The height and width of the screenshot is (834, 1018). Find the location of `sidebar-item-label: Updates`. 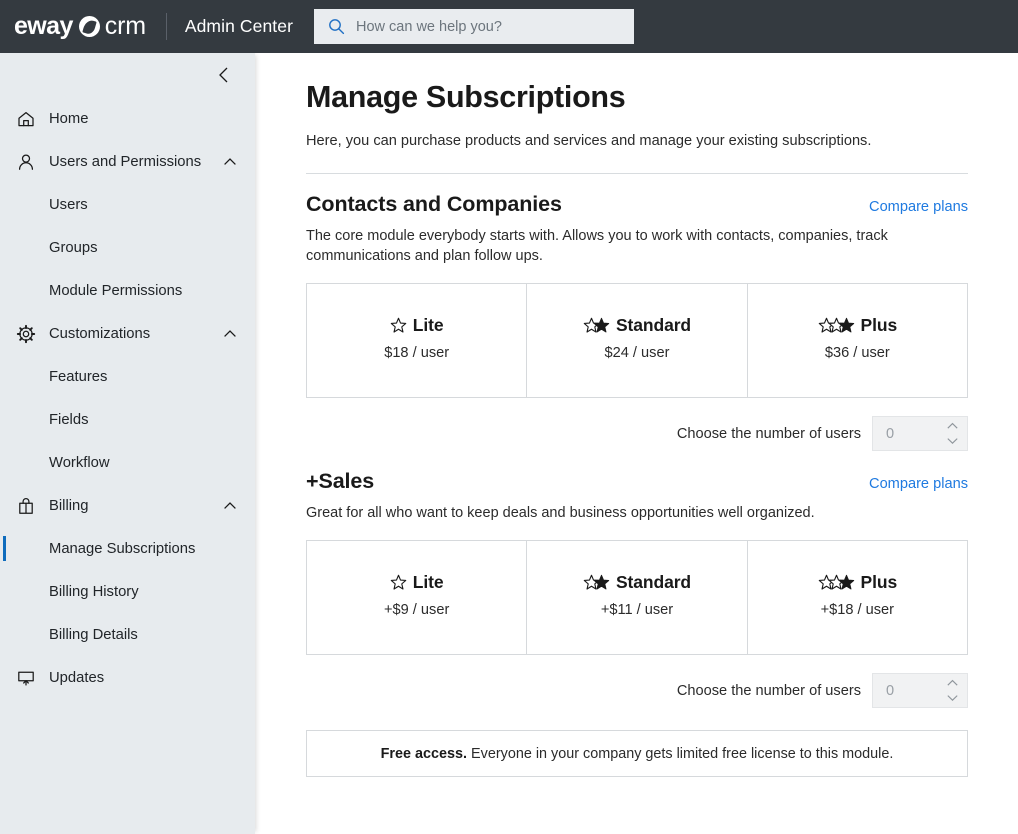

sidebar-item-label: Updates is located at coordinates (77, 677).